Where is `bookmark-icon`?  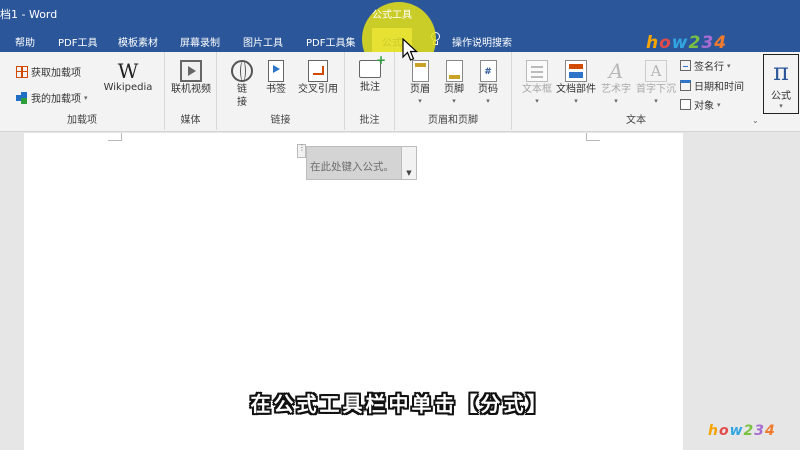 bookmark-icon is located at coordinates (276, 71).